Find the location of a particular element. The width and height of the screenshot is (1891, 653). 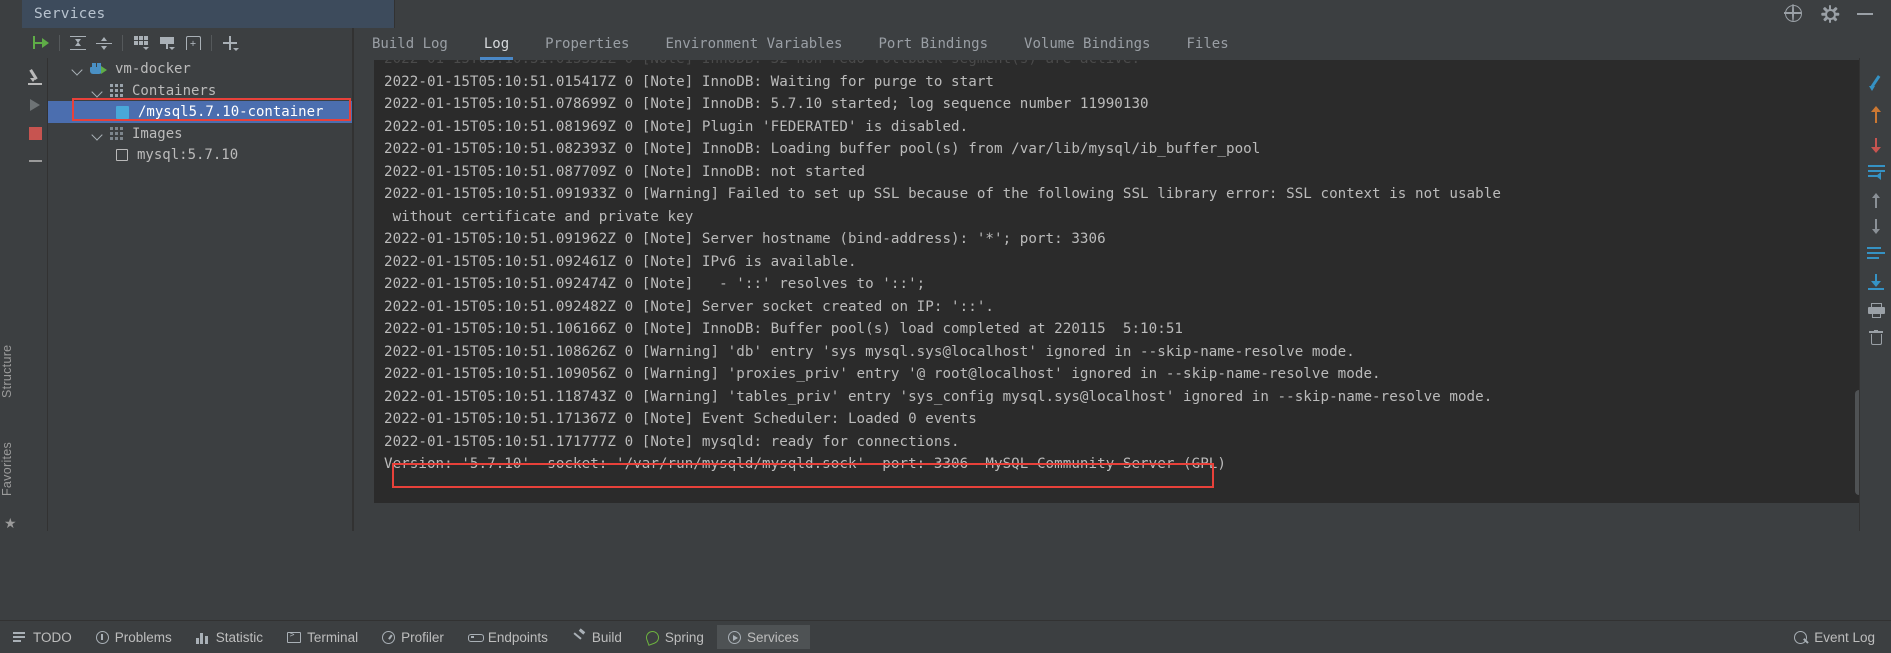

todo-icon is located at coordinates (20, 637).